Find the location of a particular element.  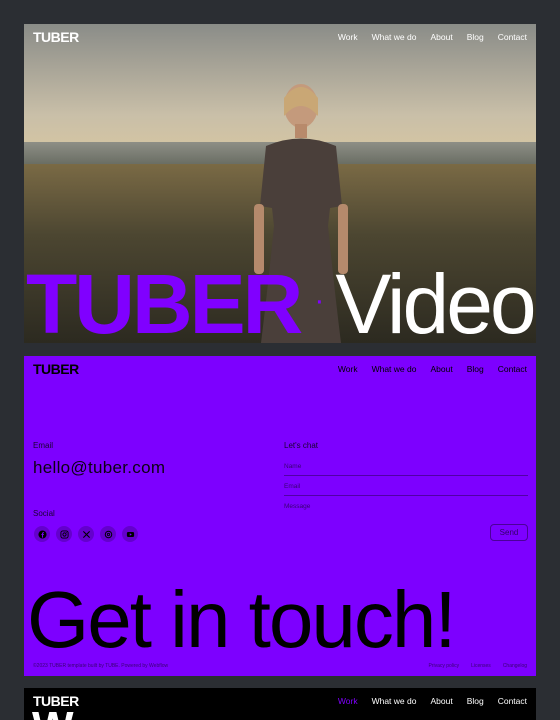

hero-title: TUBER · Video is located at coordinates (281, 302).